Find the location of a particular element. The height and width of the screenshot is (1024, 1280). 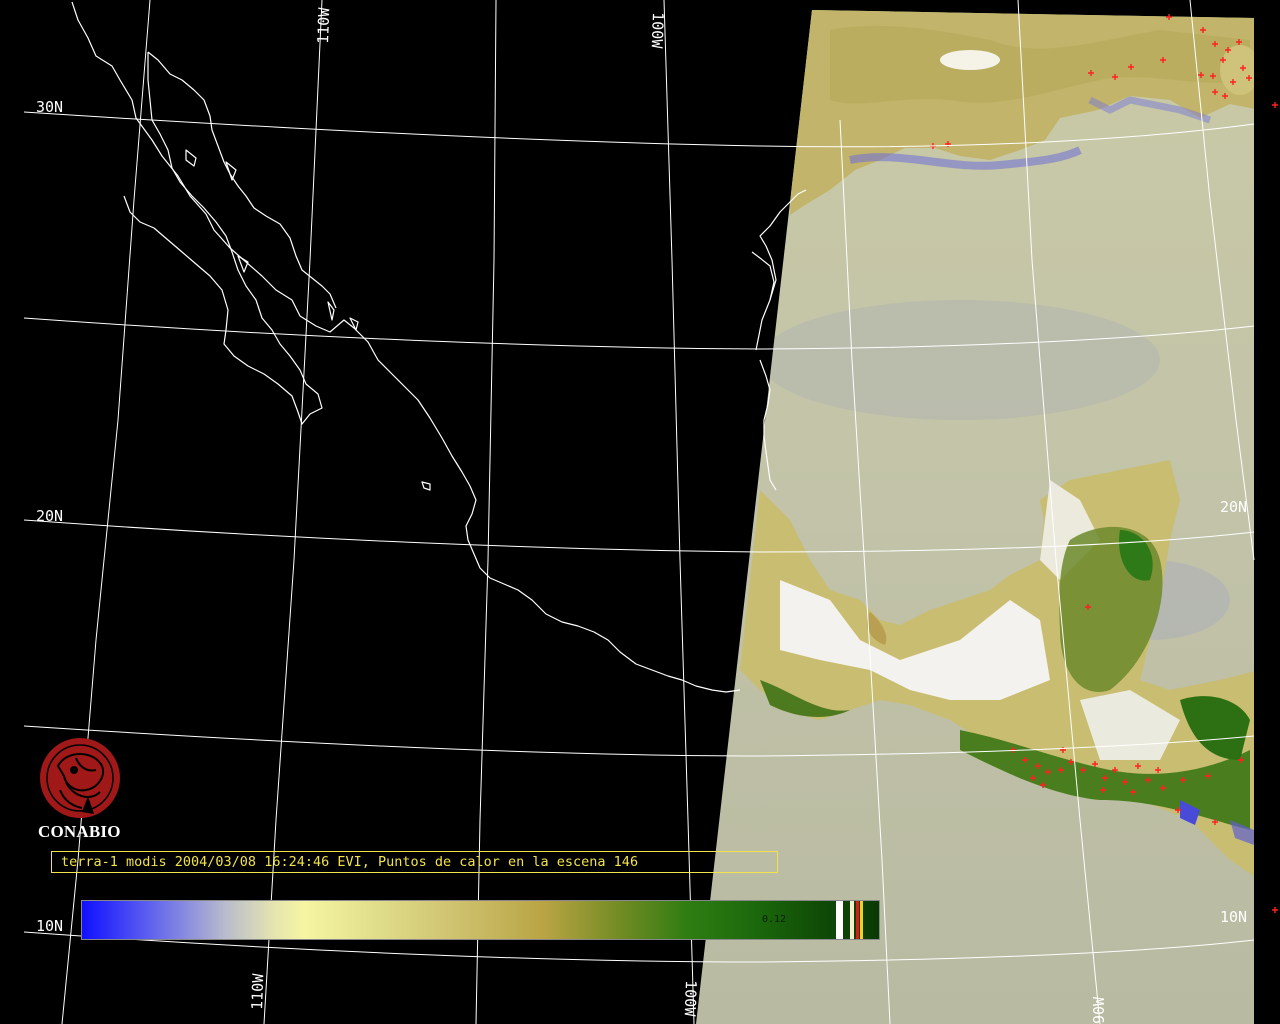

lat-label-10n-right: 10N is located at coordinates (1233, 917).